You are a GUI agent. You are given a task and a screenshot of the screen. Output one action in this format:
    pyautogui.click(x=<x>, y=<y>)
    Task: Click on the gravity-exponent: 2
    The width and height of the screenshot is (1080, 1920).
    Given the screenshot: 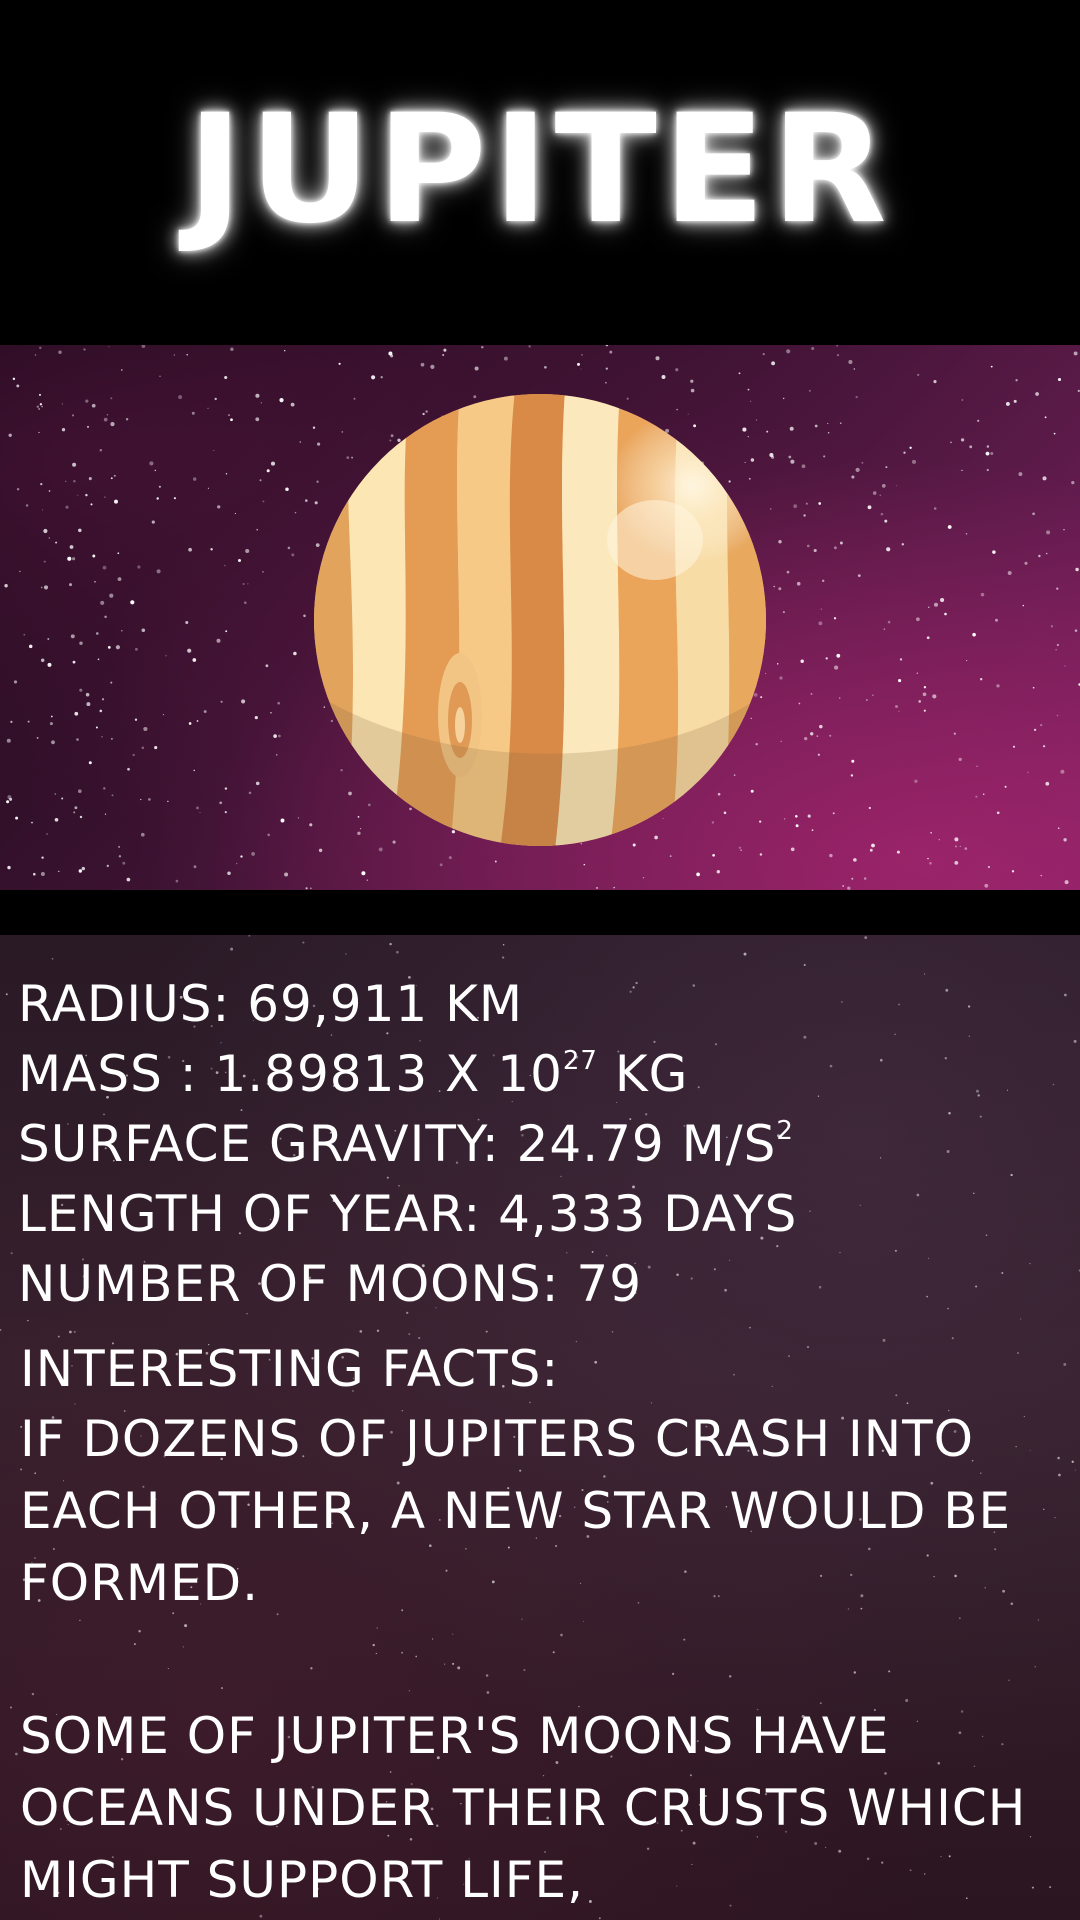 What is the action you would take?
    pyautogui.click(x=785, y=1131)
    